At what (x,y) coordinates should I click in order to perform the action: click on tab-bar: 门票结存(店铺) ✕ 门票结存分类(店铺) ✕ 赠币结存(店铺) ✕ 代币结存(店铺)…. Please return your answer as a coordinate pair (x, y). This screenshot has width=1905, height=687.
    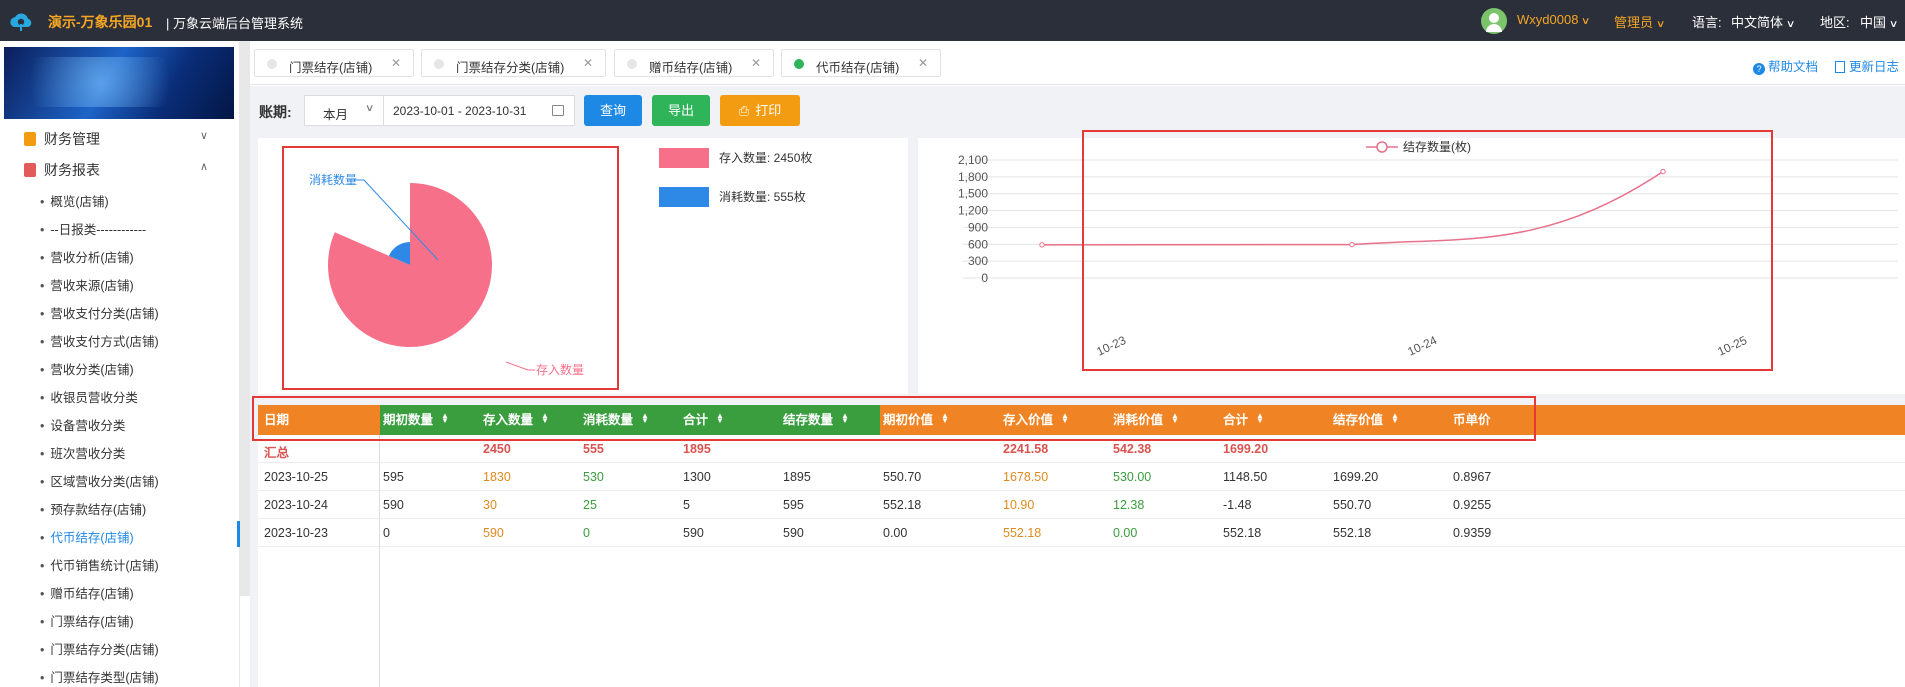
    Looking at the image, I should click on (1077, 63).